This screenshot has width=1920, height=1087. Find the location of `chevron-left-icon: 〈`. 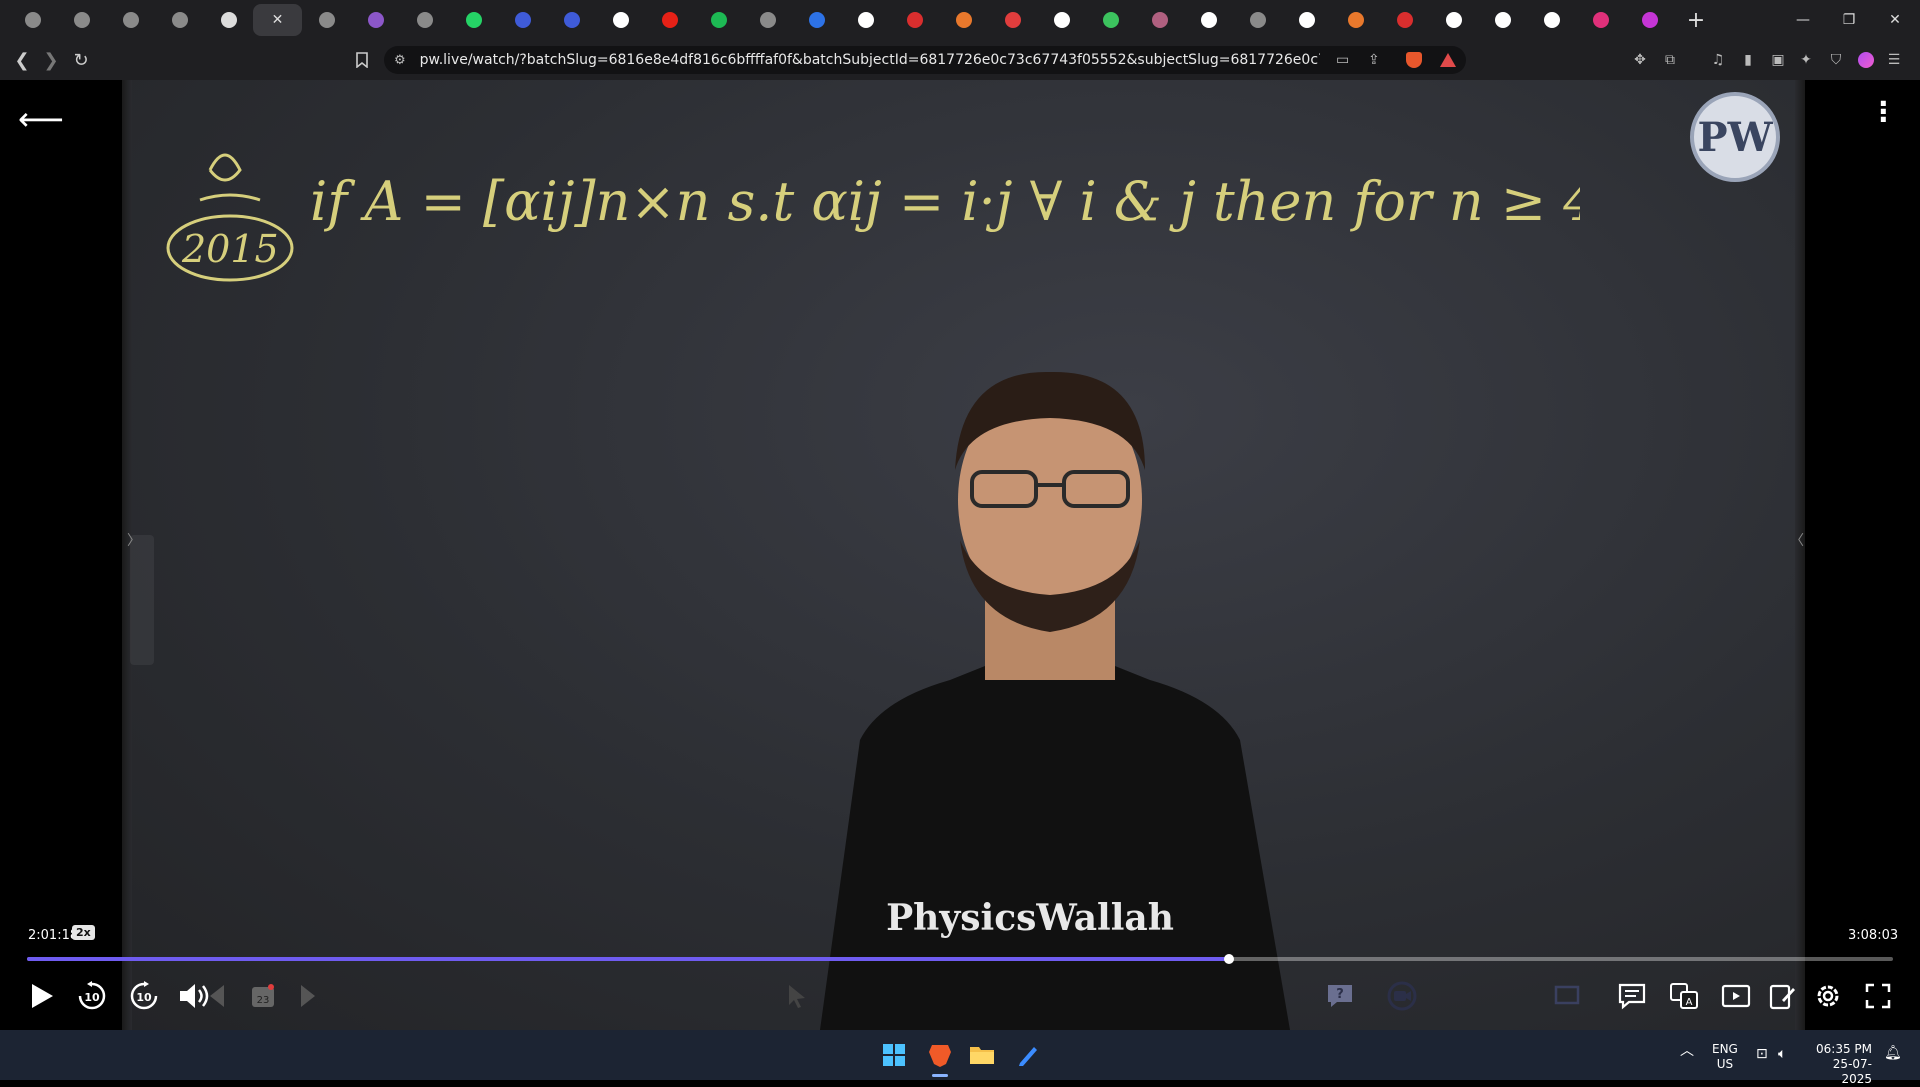

chevron-left-icon: 〈 is located at coordinates (1797, 540).